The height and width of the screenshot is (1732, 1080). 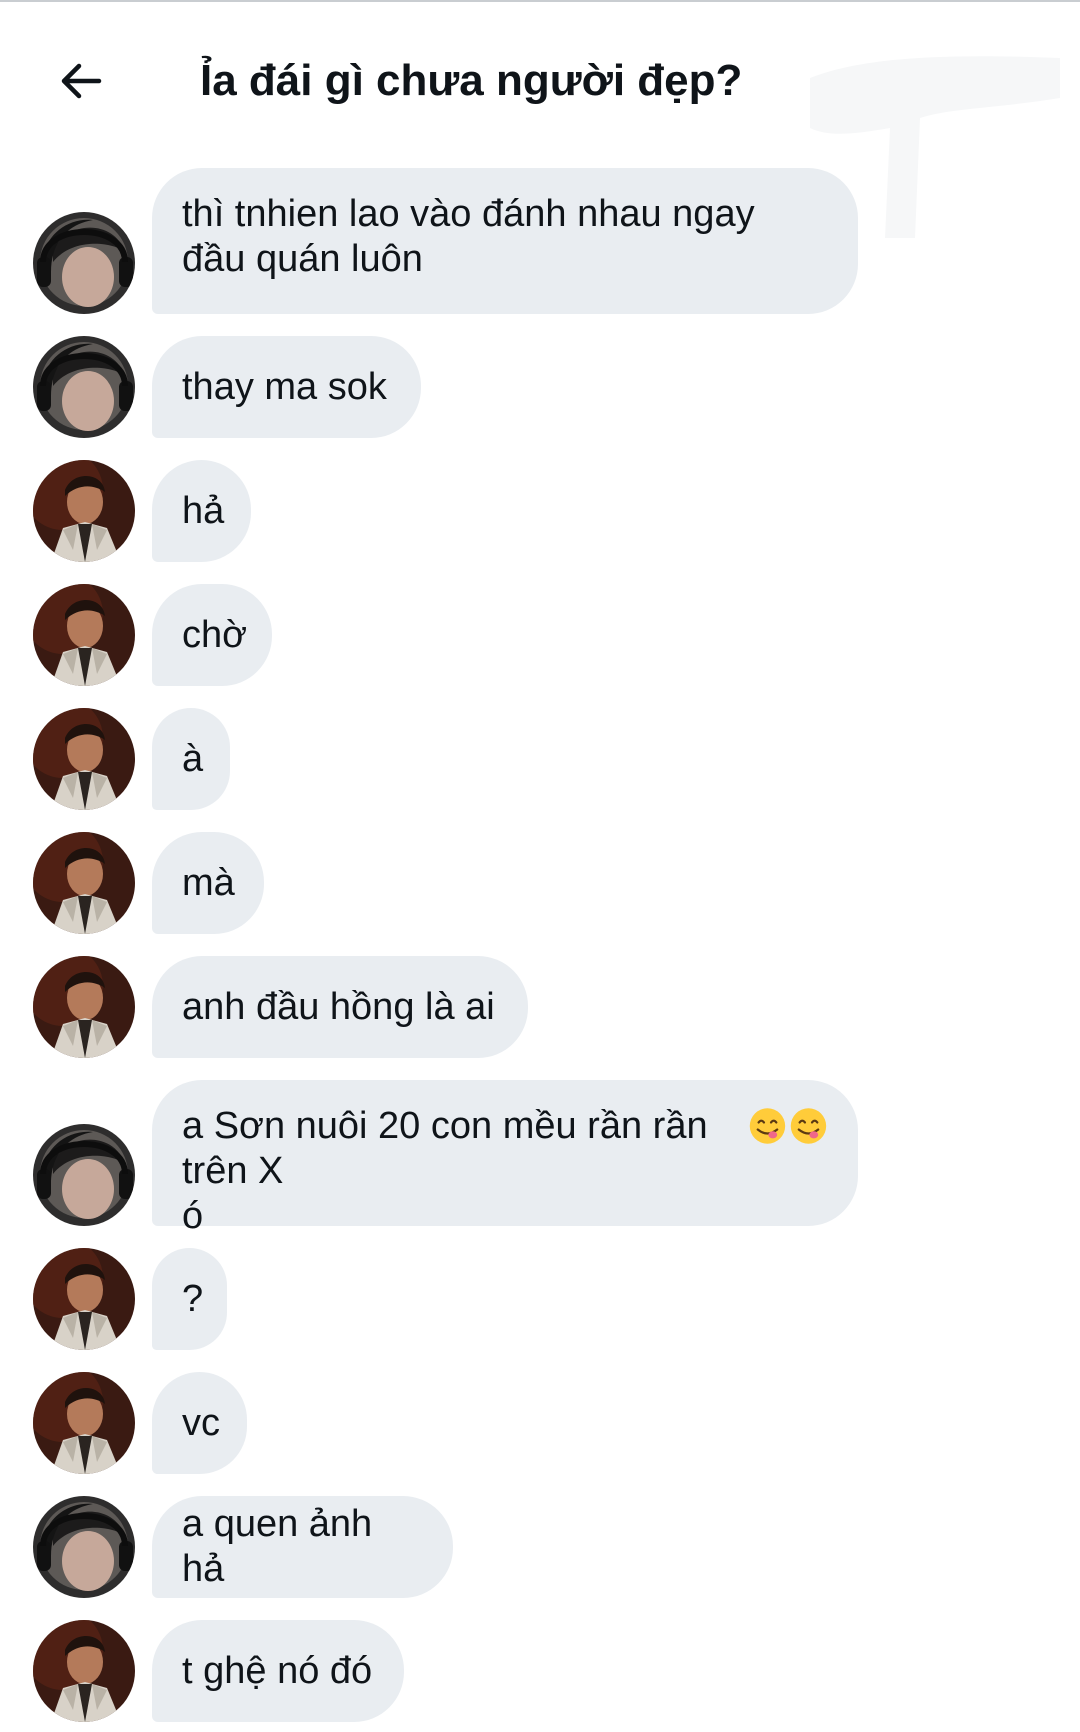 What do you see at coordinates (201, 511) in the screenshot?
I see `message-bubble: hả` at bounding box center [201, 511].